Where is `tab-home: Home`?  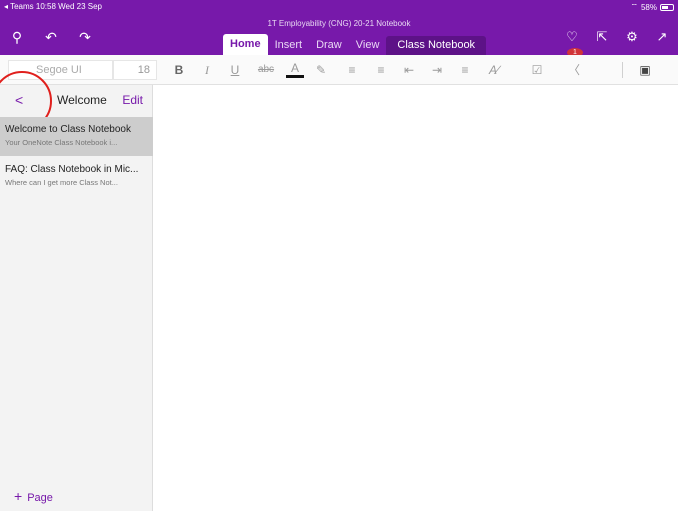 tab-home: Home is located at coordinates (245, 44).